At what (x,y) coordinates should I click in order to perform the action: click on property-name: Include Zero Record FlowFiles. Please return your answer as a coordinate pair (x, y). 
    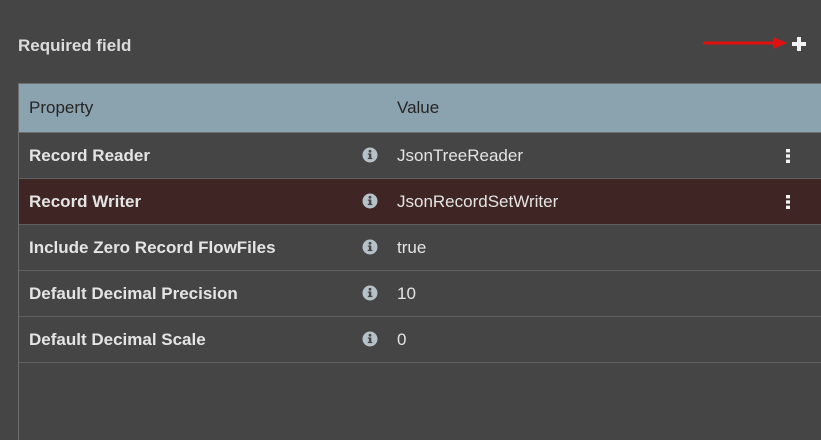
    Looking at the image, I should click on (152, 247).